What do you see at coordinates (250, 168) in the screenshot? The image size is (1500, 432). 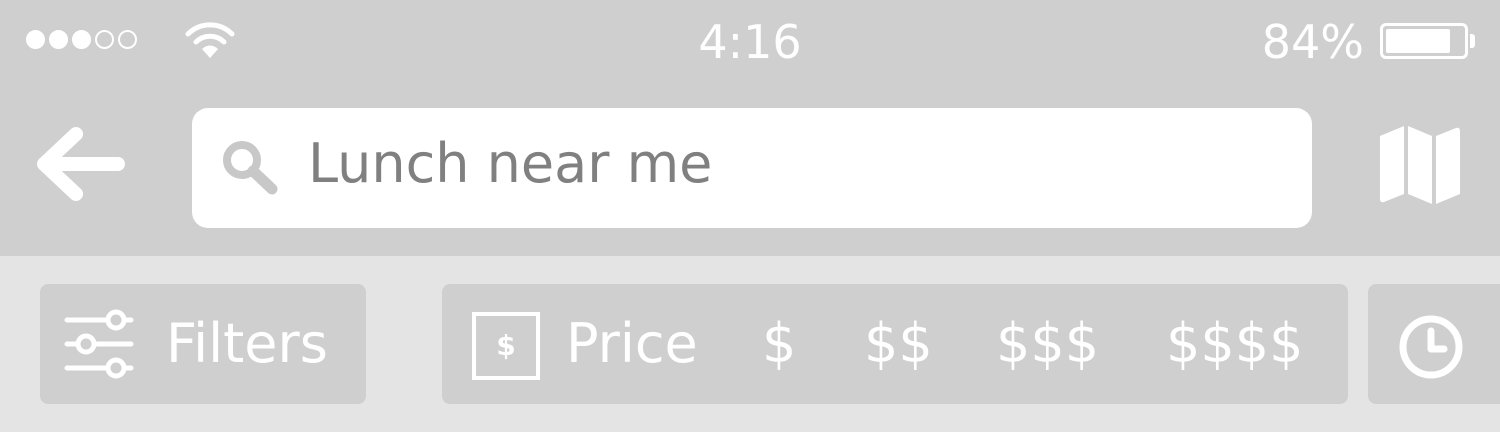 I see `search-icon` at bounding box center [250, 168].